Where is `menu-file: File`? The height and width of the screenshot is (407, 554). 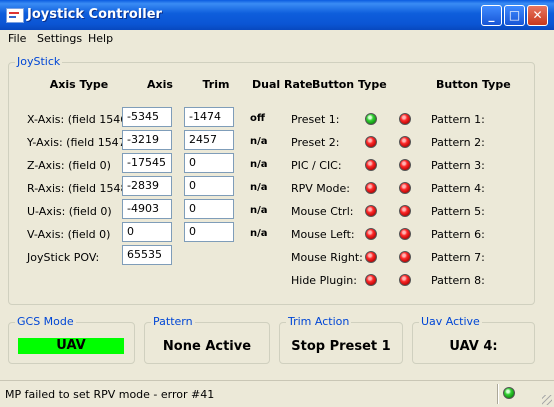
menu-file: File is located at coordinates (17, 38).